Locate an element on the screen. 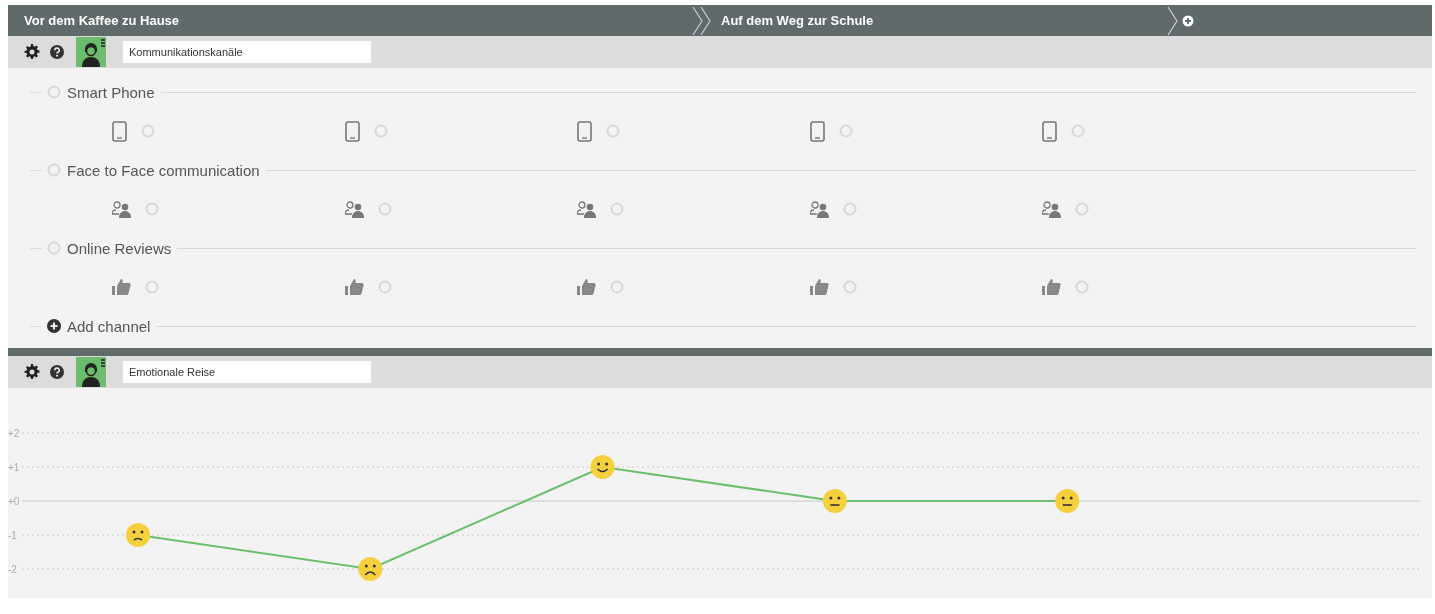 The width and height of the screenshot is (1435, 614). lane-title-field: Emotionale Reise is located at coordinates (247, 372).